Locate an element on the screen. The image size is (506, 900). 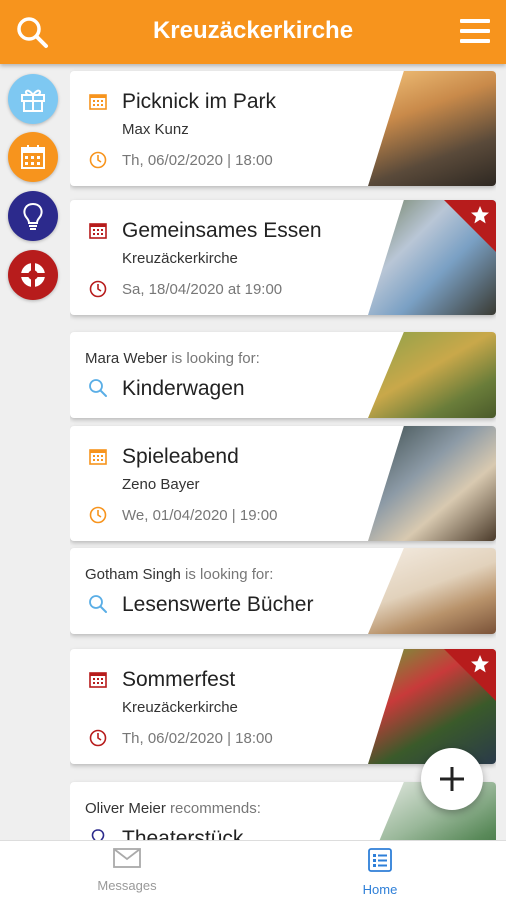
plus-icon is located at coordinates (452, 779).